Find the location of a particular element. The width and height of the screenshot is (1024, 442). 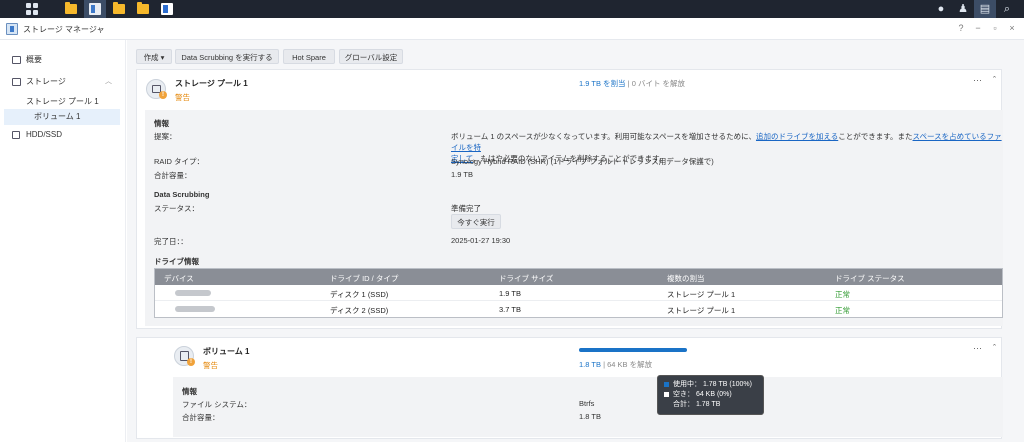

caret-down-icon: ▾ is located at coordinates (162, 57).